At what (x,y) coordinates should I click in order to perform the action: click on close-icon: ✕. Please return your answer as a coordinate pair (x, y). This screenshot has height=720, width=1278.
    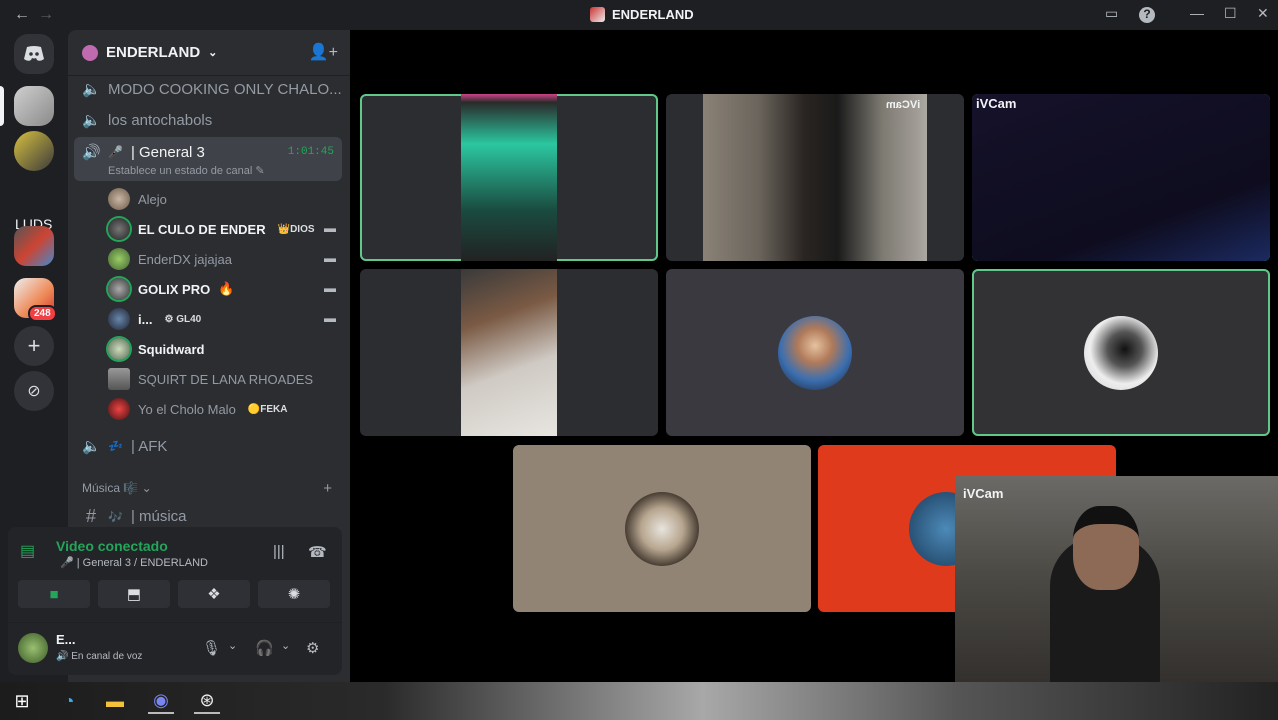
    Looking at the image, I should click on (1263, 13).